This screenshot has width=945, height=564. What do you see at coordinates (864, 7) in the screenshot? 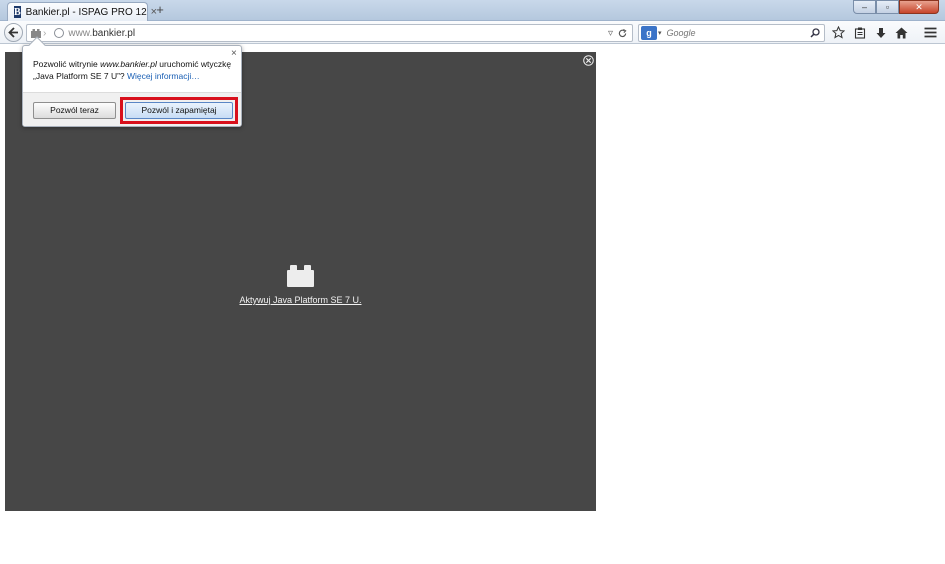
I see `minimize-button: –` at bounding box center [864, 7].